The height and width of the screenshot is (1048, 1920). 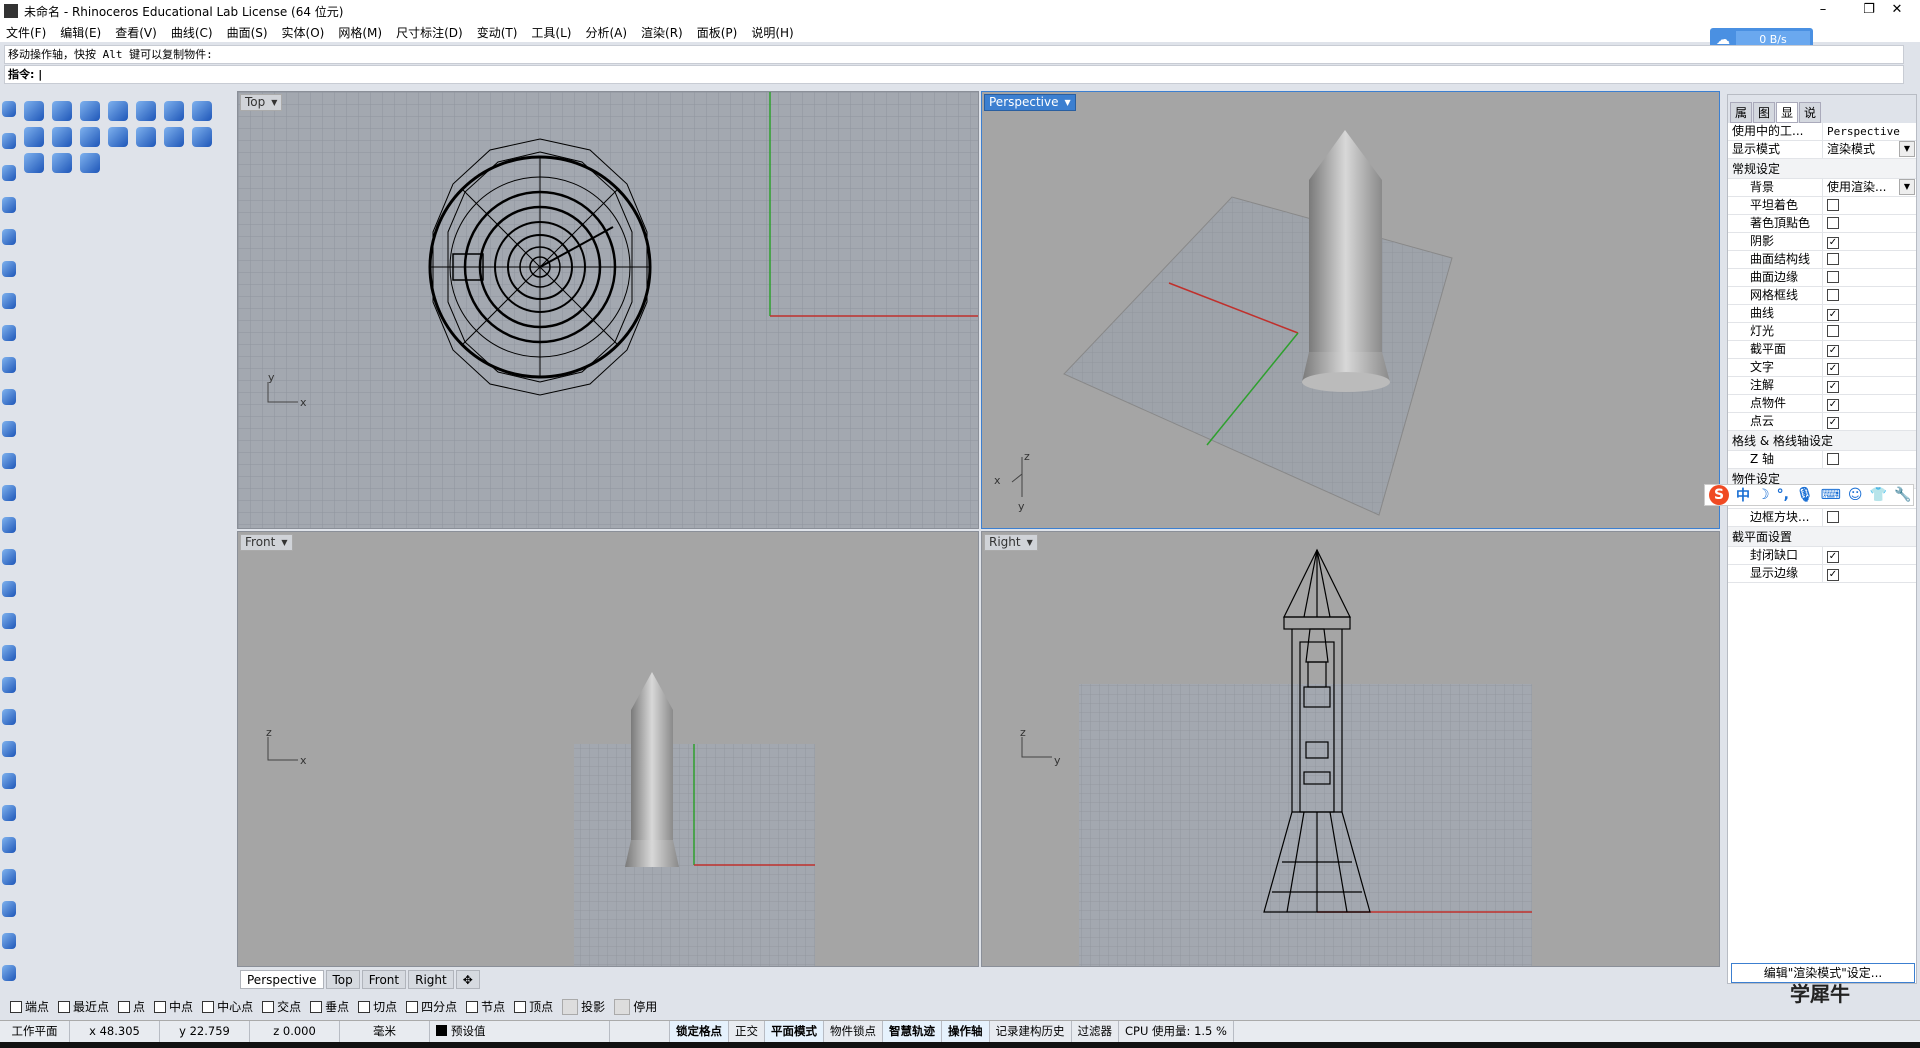 I want to click on osnap-item: 垂点, so click(x=329, y=1006).